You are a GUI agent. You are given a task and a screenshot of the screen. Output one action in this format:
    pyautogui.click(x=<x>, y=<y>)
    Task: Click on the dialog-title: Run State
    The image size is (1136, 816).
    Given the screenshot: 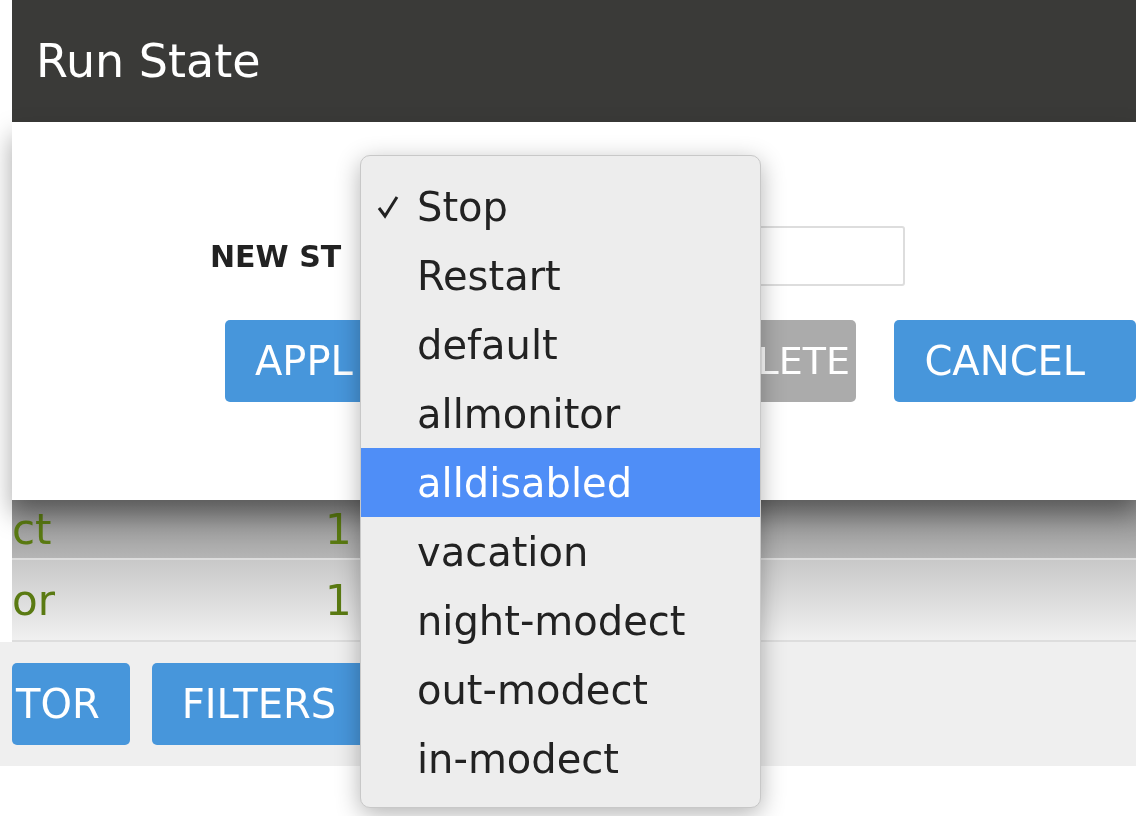 What is the action you would take?
    pyautogui.click(x=148, y=61)
    